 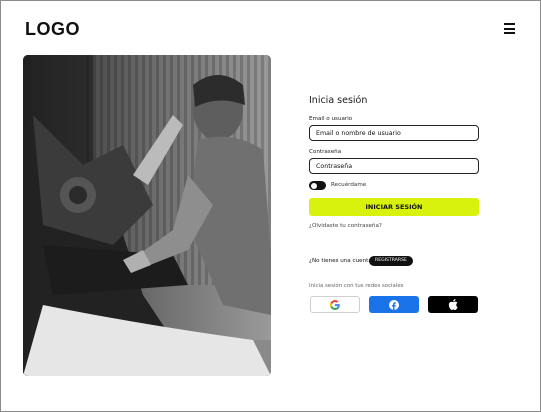 What do you see at coordinates (394, 133) in the screenshot?
I see `email-input: Email o nombre de usuario` at bounding box center [394, 133].